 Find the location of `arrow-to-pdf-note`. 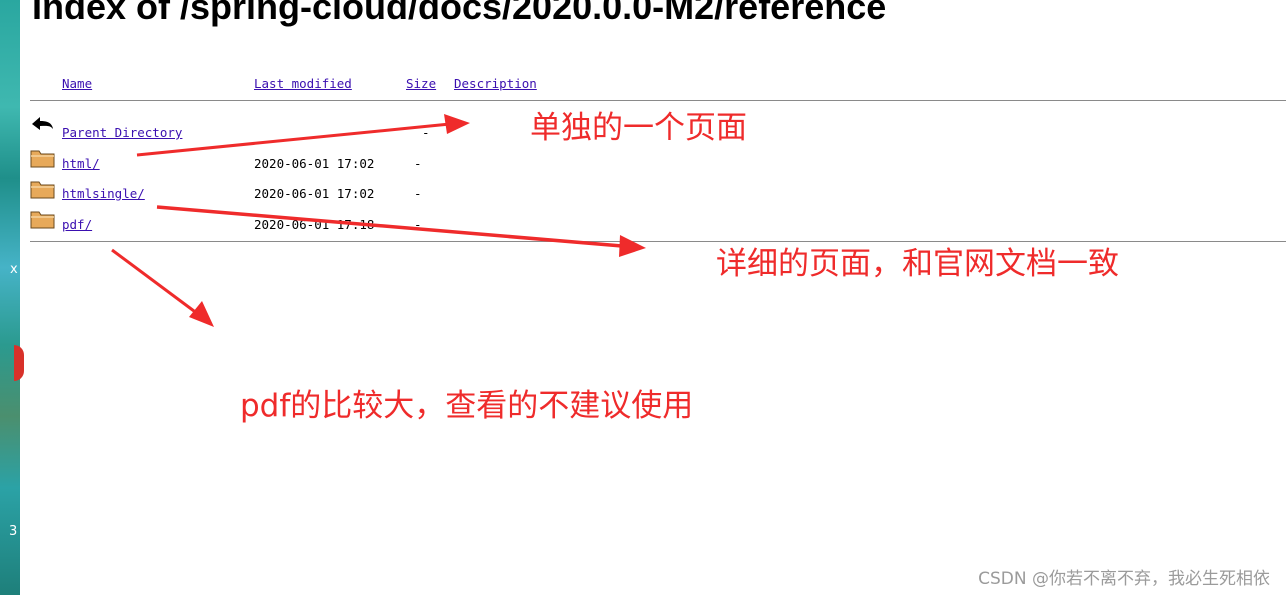

arrow-to-pdf-note is located at coordinates (155, 282).